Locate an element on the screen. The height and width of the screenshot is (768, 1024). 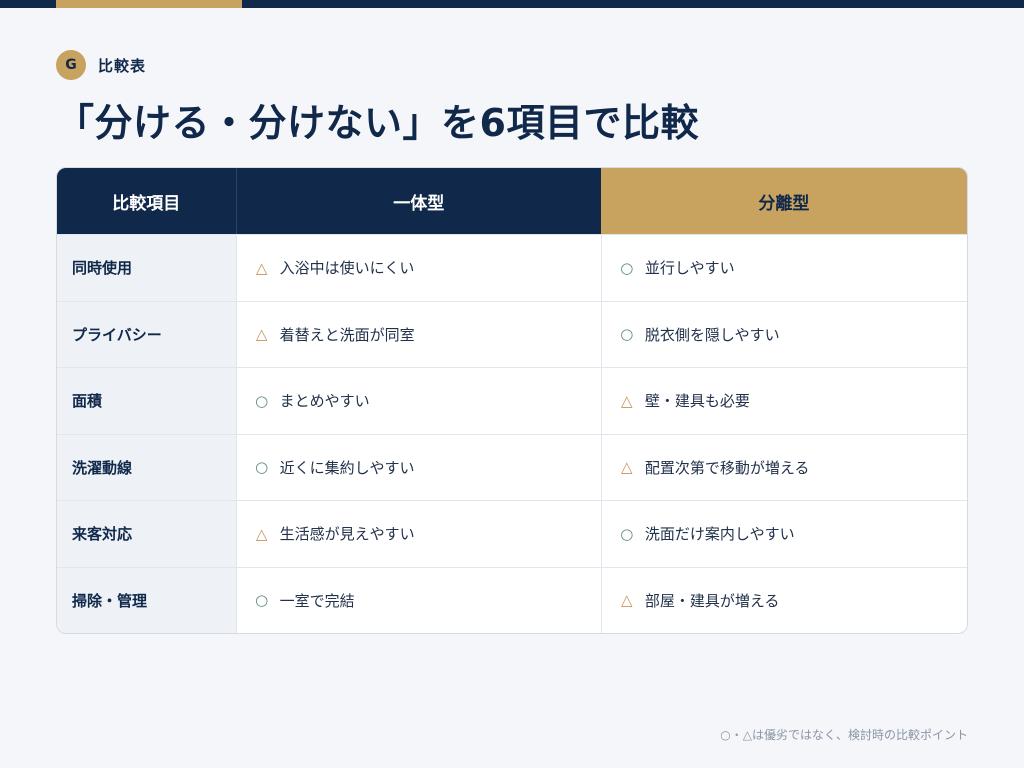
integrated-cell: △ 着替えと洗面が同室 is located at coordinates (418, 334).